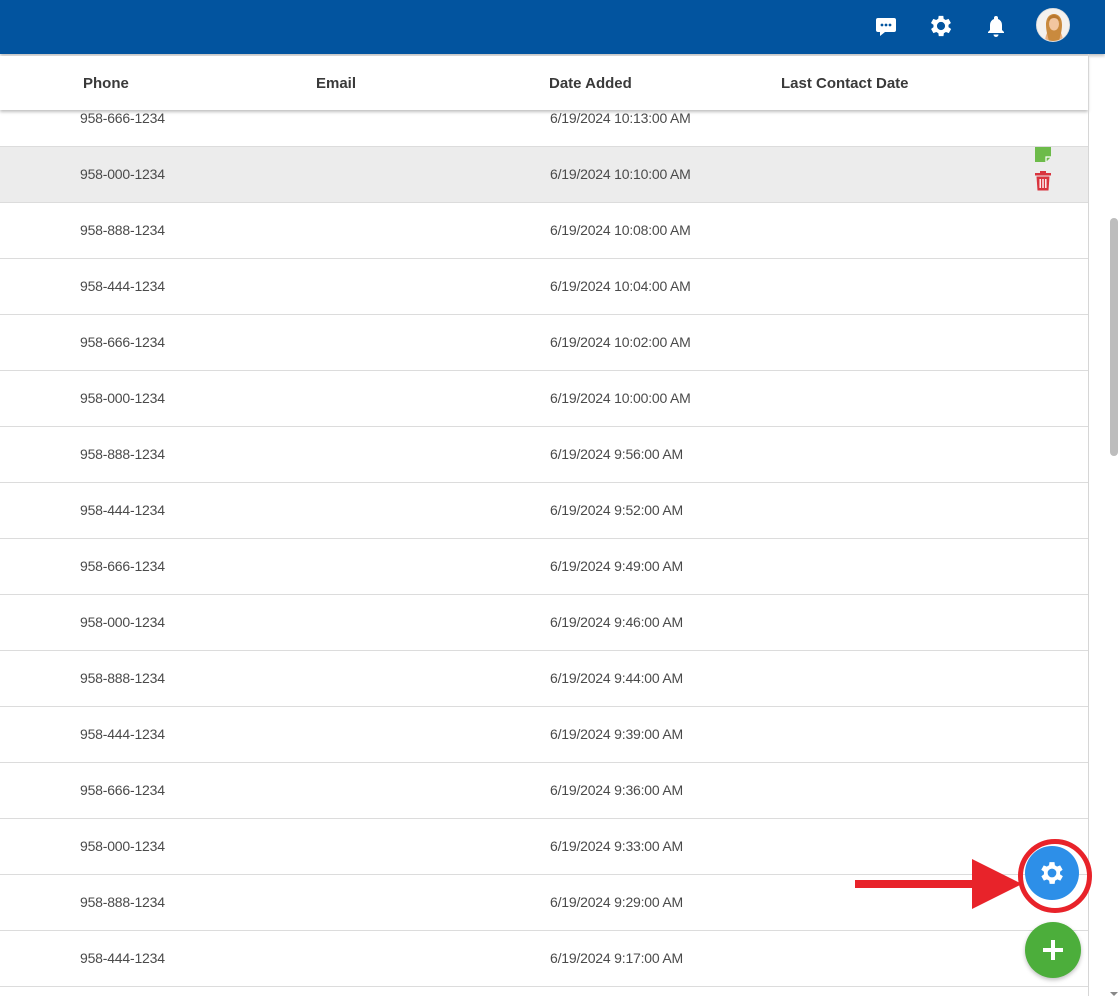 This screenshot has width=1120, height=1004. Describe the element at coordinates (544, 791) in the screenshot. I see `table-row: 958-666-1234 6/19/2024 9:36:00 AM` at that location.